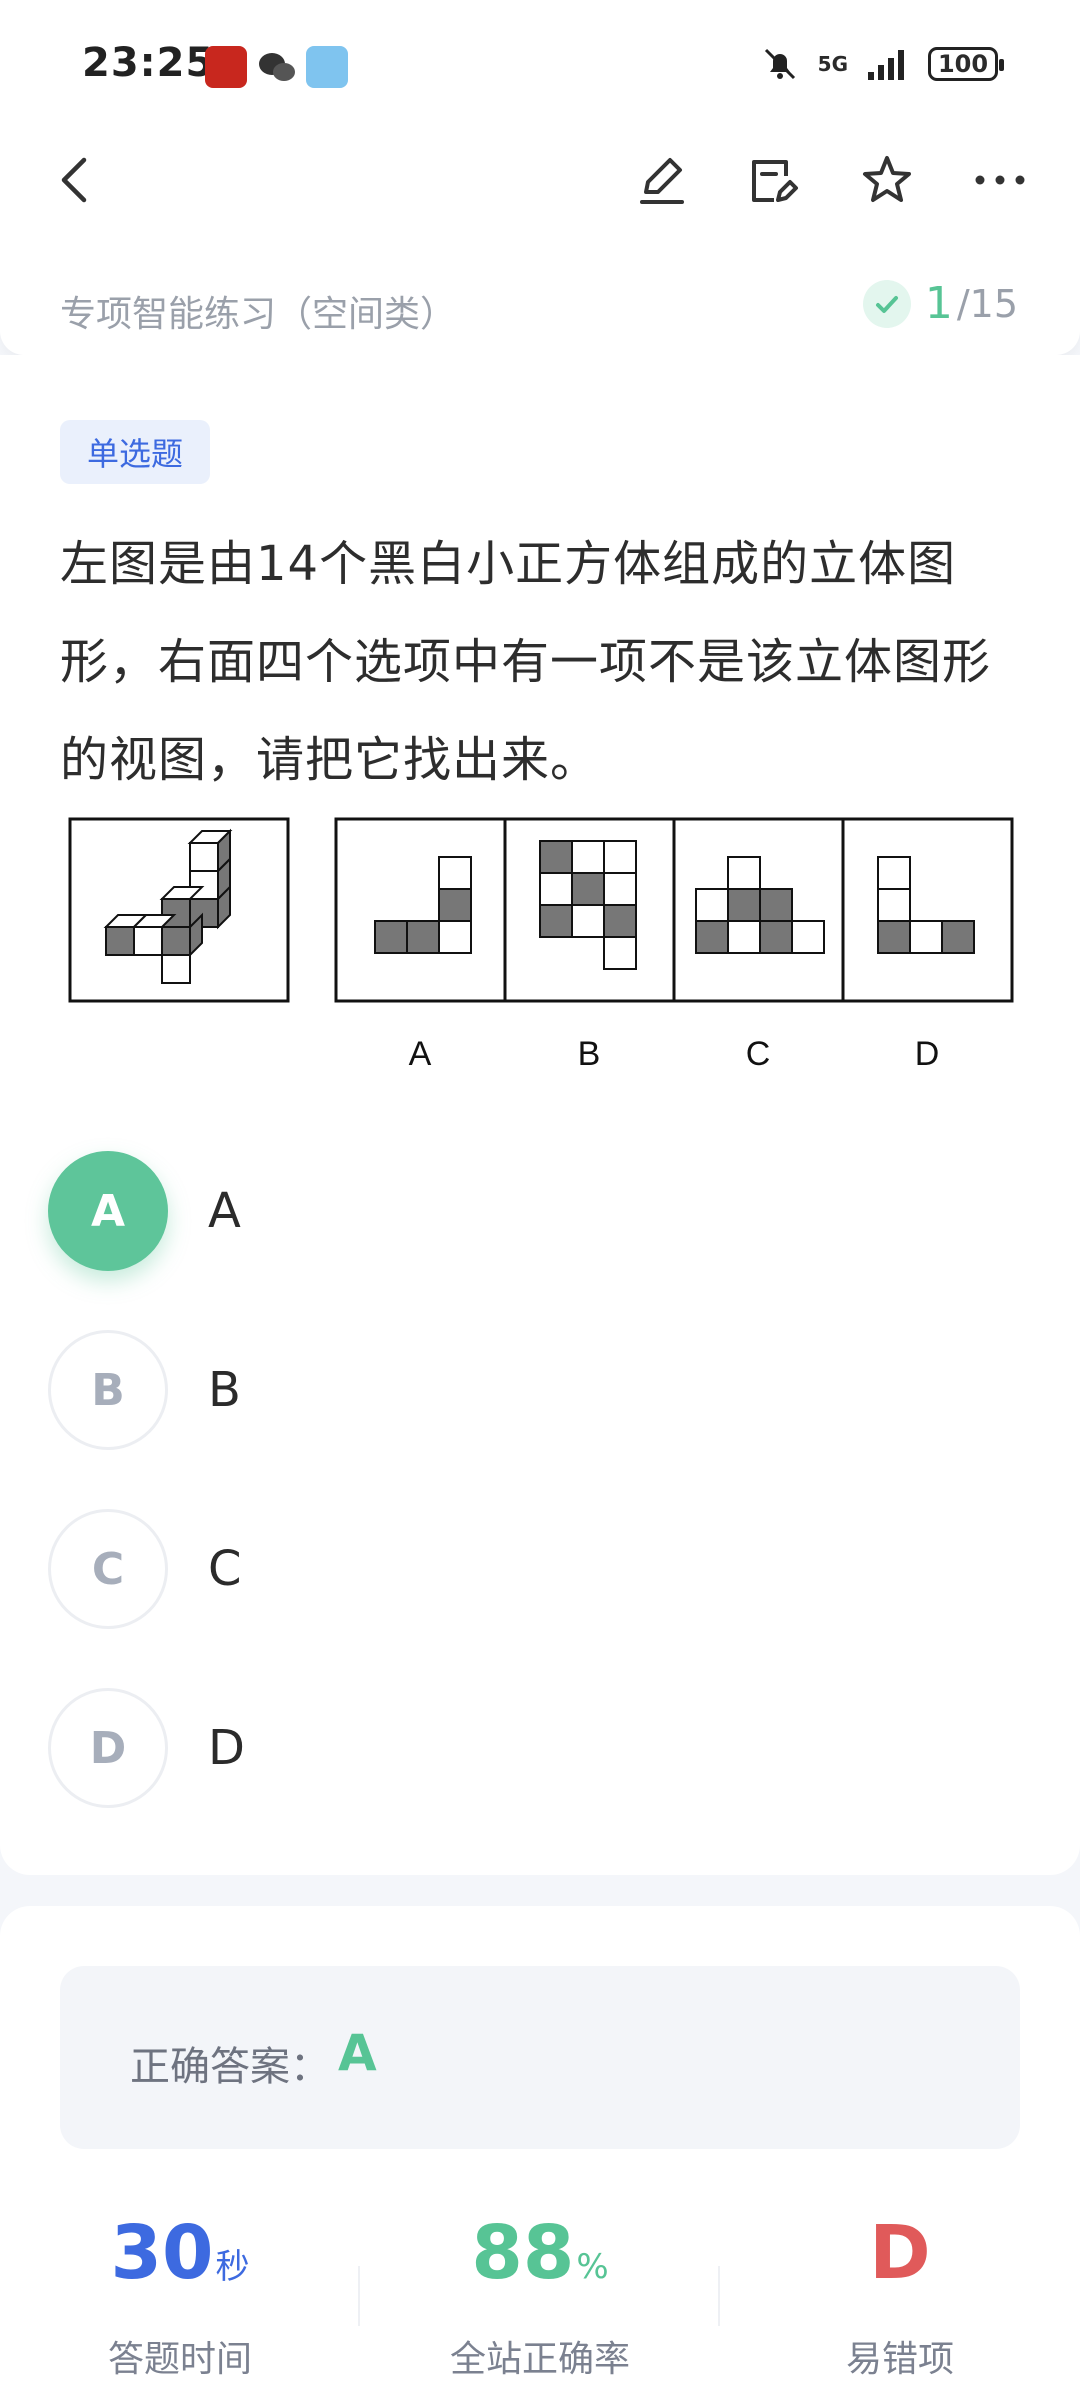 The image size is (1080, 2392). What do you see at coordinates (589, 1054) in the screenshot?
I see `figure-label: B` at bounding box center [589, 1054].